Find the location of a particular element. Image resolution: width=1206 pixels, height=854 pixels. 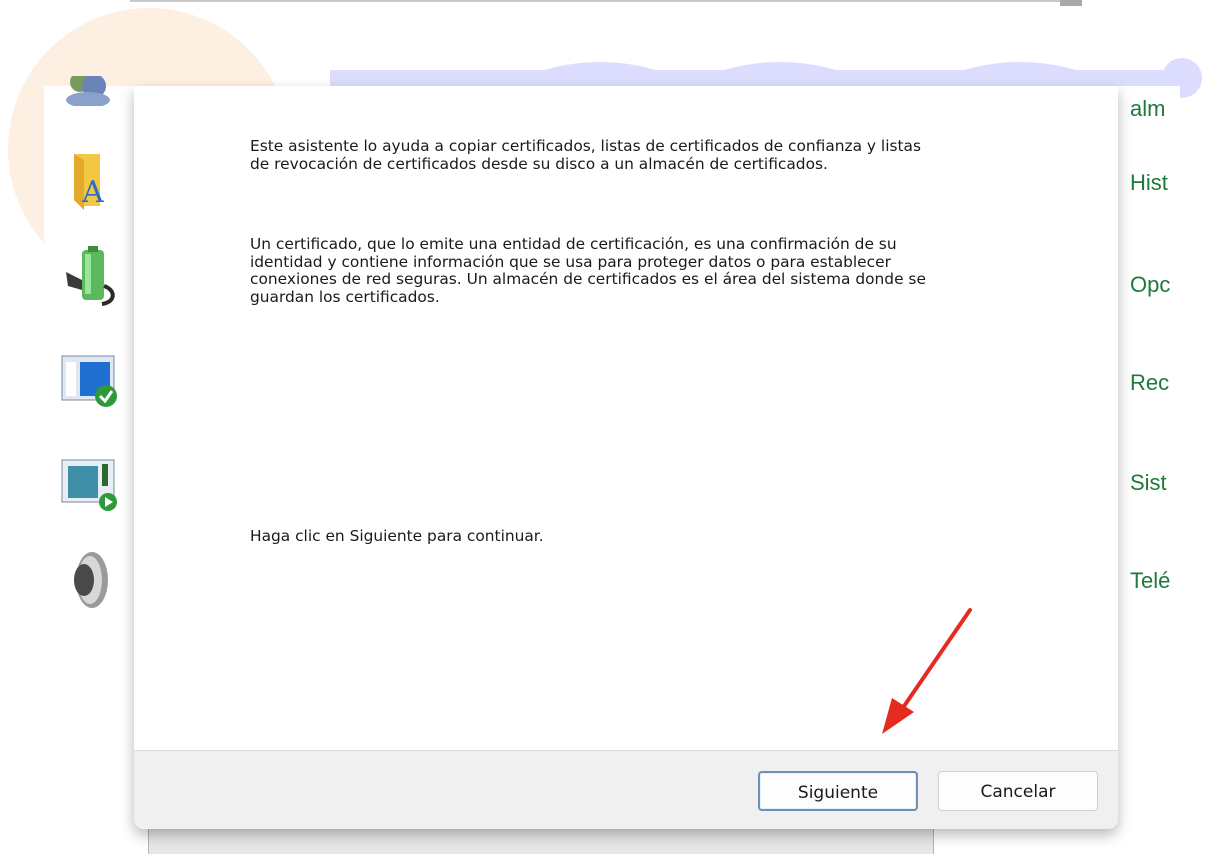

link-telefono: Telé is located at coordinates (1150, 581).